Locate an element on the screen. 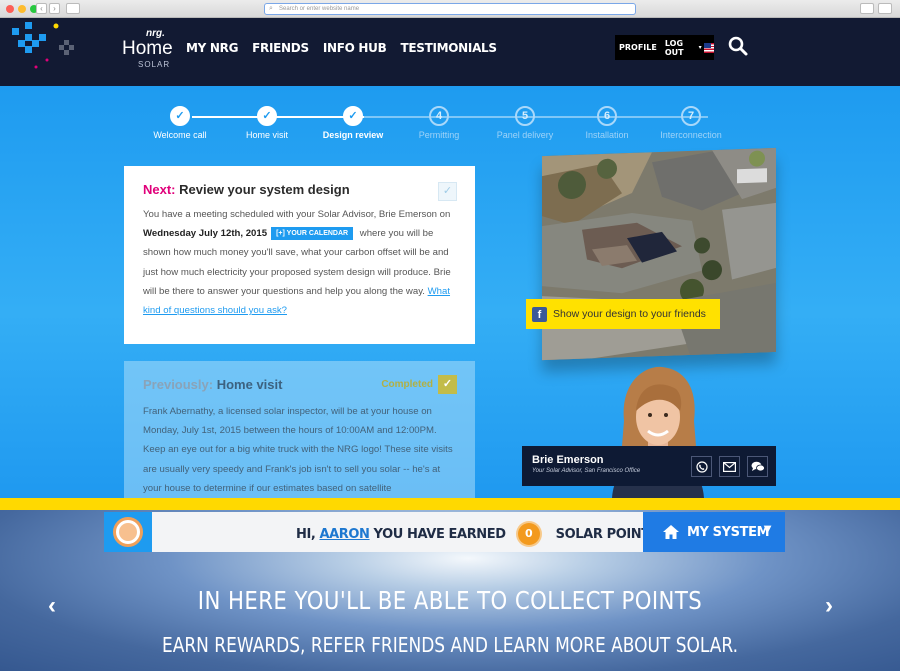 This screenshot has width=900, height=671. my-system-button: MY SYSTEM ▼ is located at coordinates (714, 532).